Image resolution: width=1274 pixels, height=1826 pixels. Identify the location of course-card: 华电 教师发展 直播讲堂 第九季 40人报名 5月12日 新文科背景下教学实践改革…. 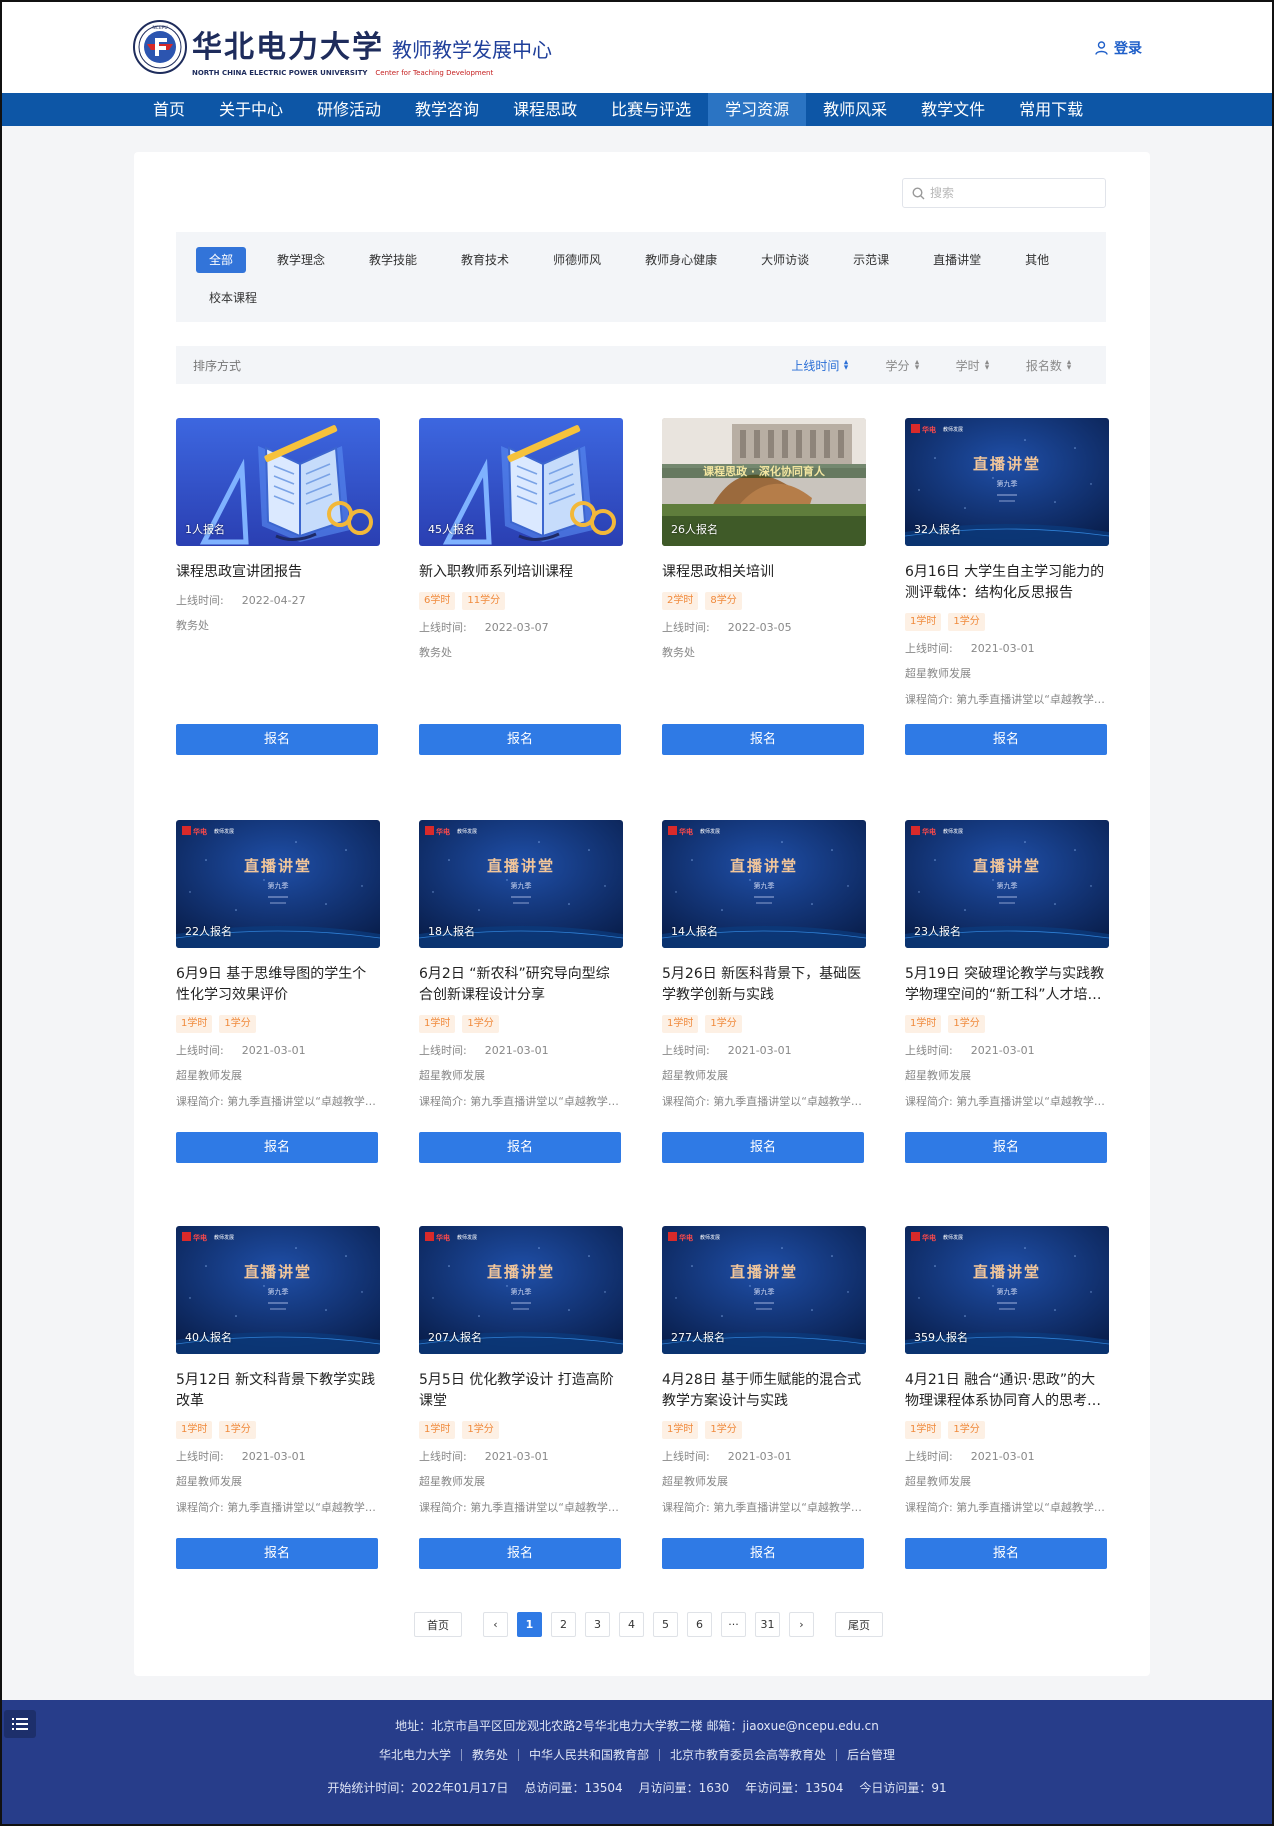
(278, 1397).